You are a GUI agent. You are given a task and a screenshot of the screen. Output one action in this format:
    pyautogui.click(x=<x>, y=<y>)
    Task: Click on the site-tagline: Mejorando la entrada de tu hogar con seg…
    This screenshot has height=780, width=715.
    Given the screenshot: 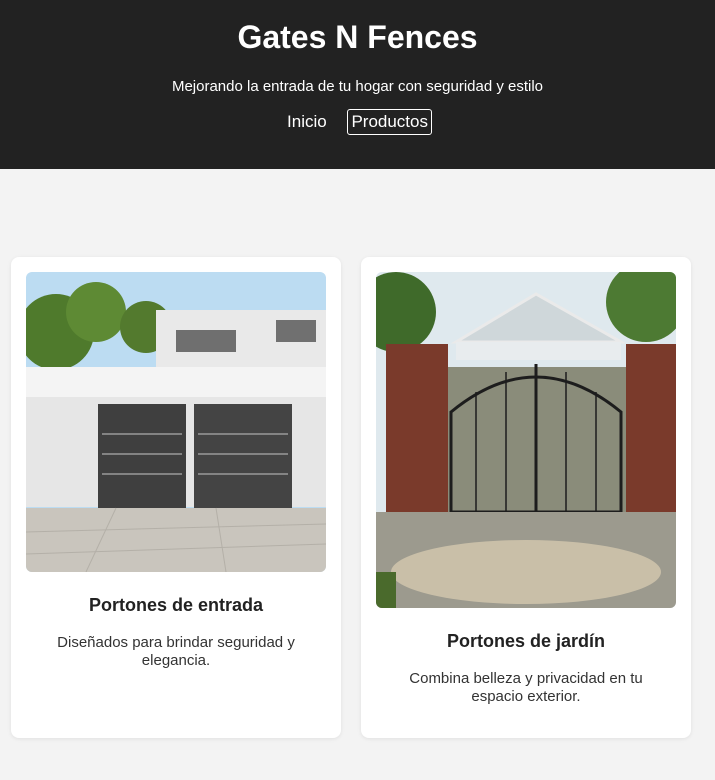 What is the action you would take?
    pyautogui.click(x=357, y=86)
    